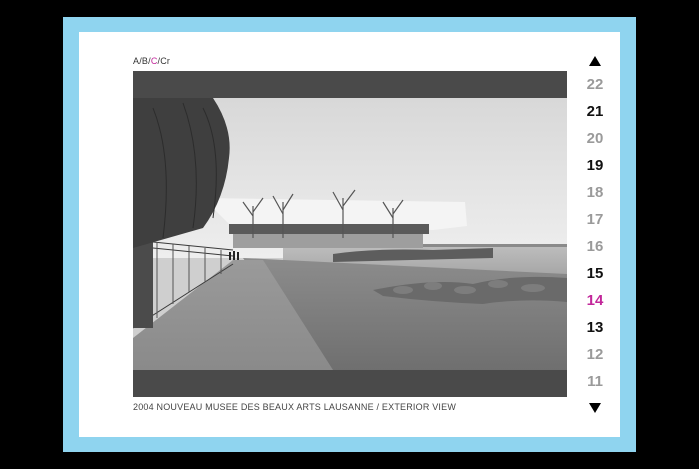  I want to click on breadcrumb-item-c: C, so click(154, 61).